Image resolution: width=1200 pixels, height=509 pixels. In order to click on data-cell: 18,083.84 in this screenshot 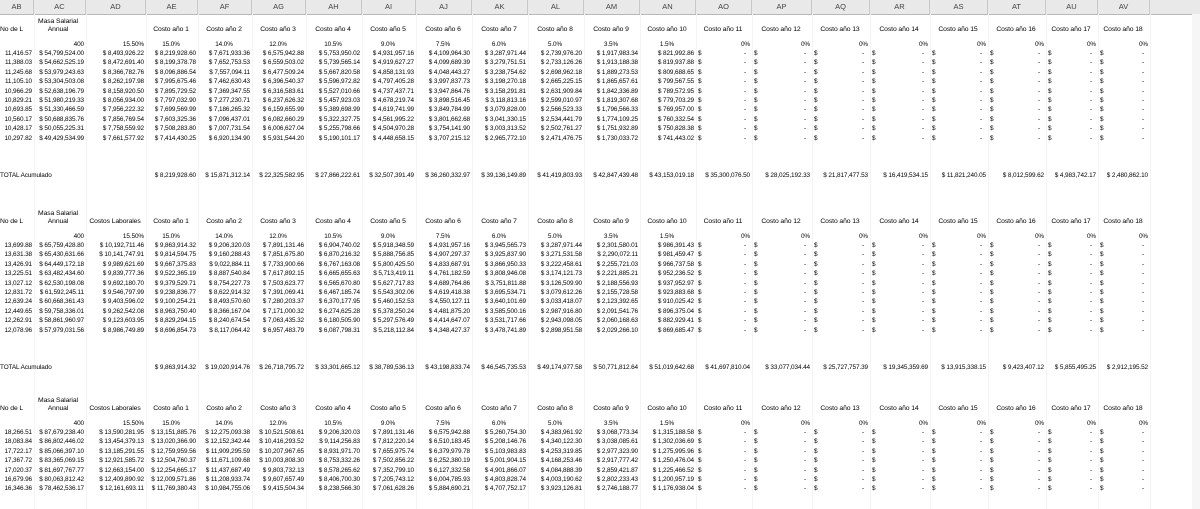, I will do `click(16, 441)`.